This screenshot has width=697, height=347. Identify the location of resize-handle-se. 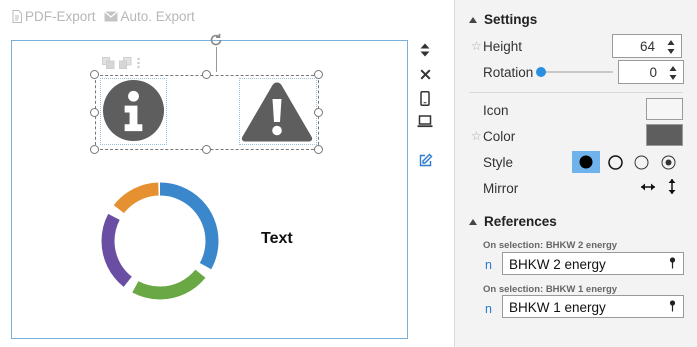
(318, 149).